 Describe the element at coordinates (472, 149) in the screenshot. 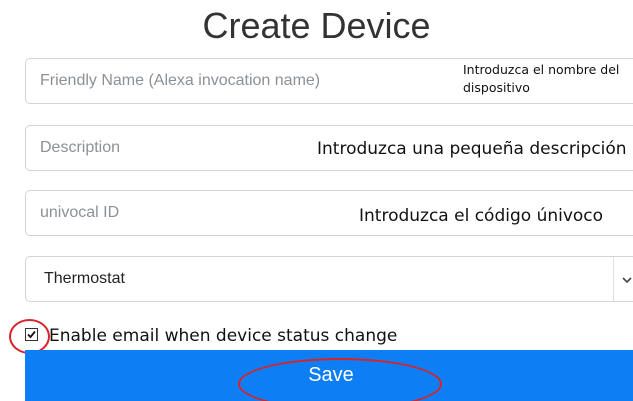

I see `description-annotation: Introduzca una pequeña descripción` at that location.